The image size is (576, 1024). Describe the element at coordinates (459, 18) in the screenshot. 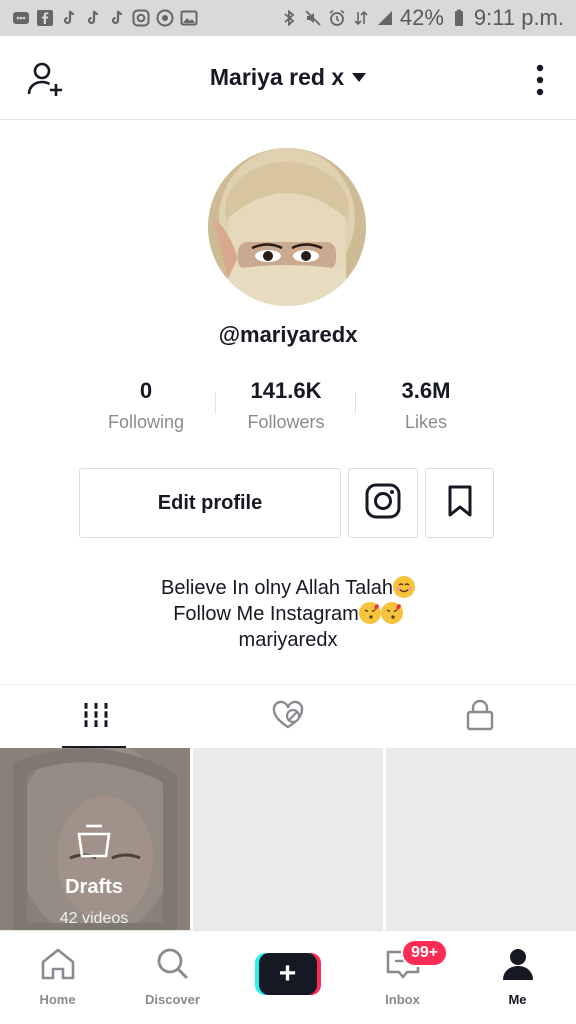

I see `battery-icon` at that location.